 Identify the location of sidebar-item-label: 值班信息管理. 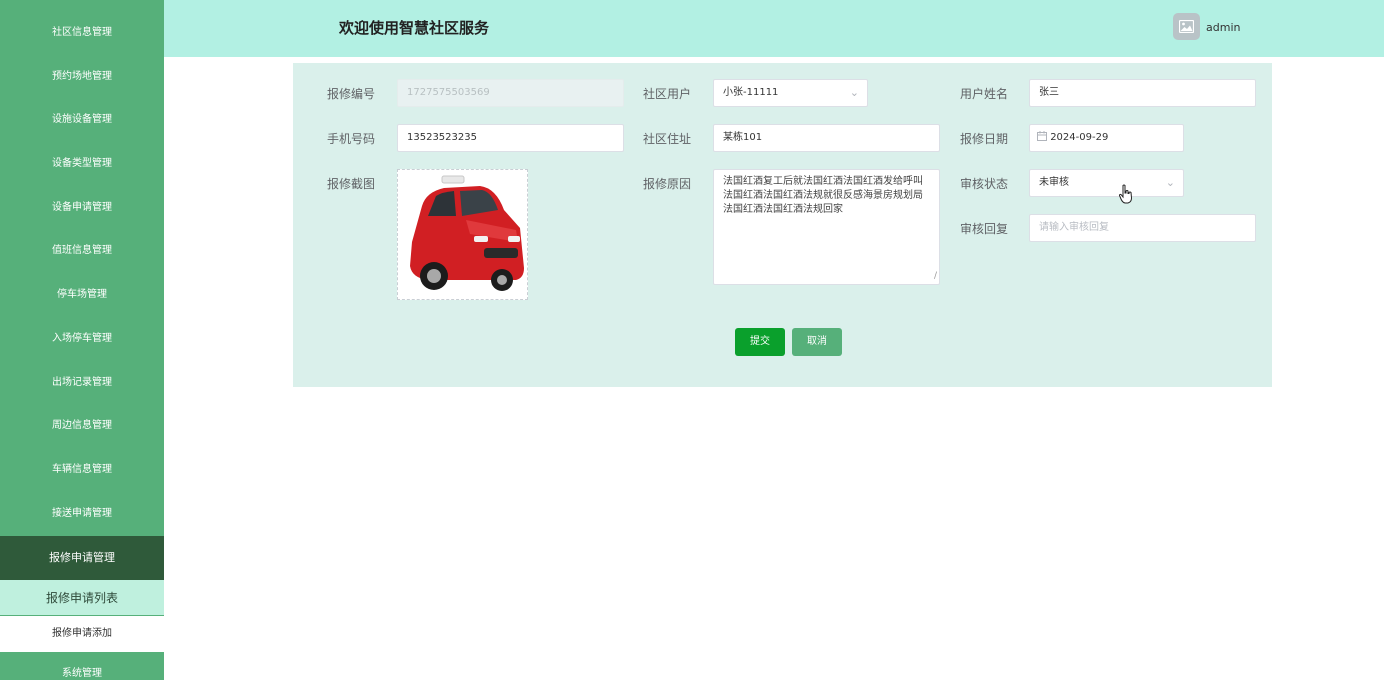
(82, 250).